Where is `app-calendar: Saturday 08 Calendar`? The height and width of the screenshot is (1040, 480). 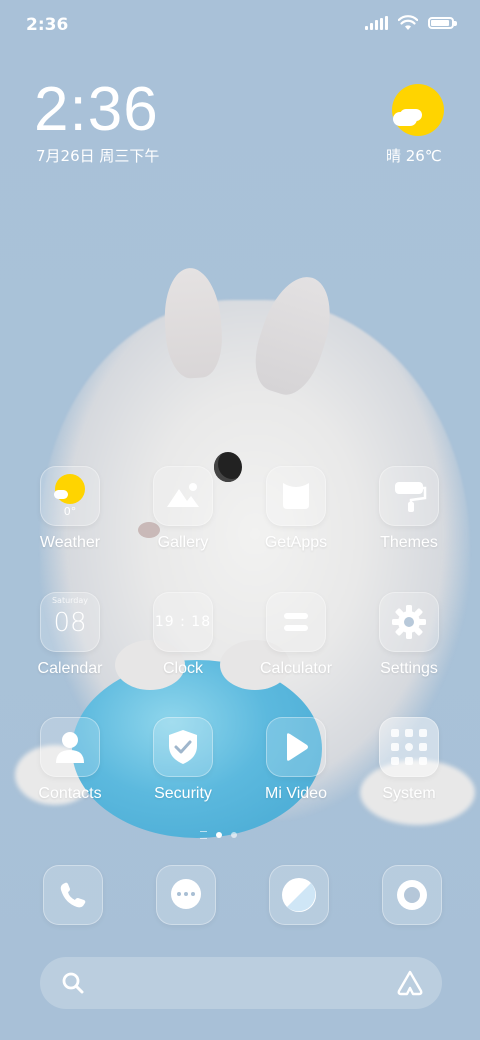
app-calendar: Saturday 08 Calendar is located at coordinates (70, 635).